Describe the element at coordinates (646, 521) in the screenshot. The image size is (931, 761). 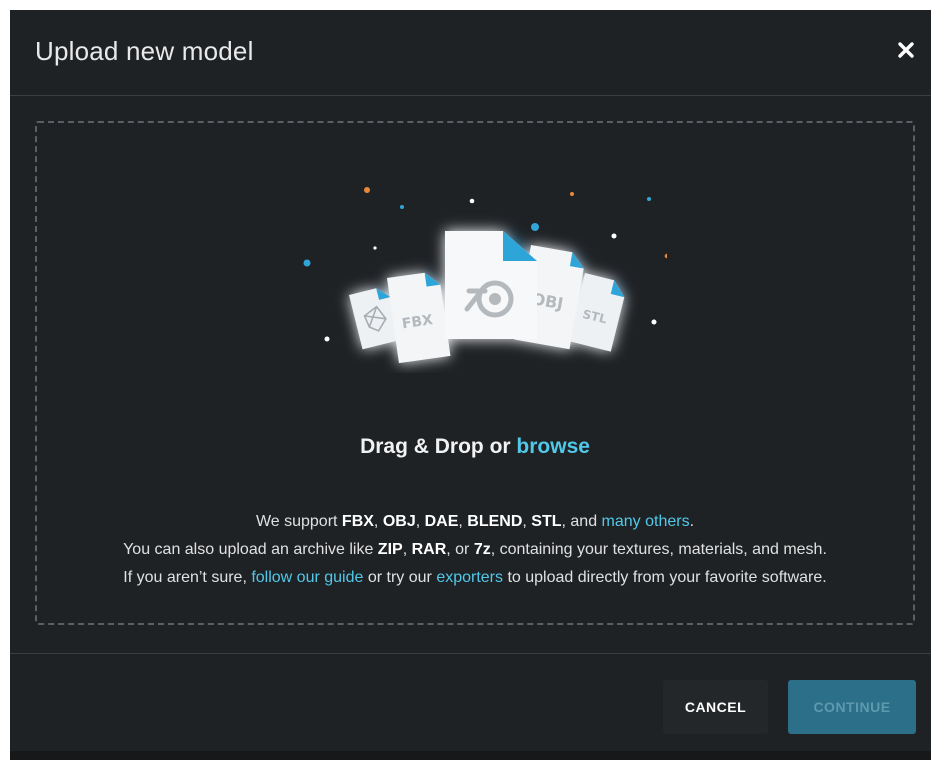
I see `many-others-link: many others` at that location.